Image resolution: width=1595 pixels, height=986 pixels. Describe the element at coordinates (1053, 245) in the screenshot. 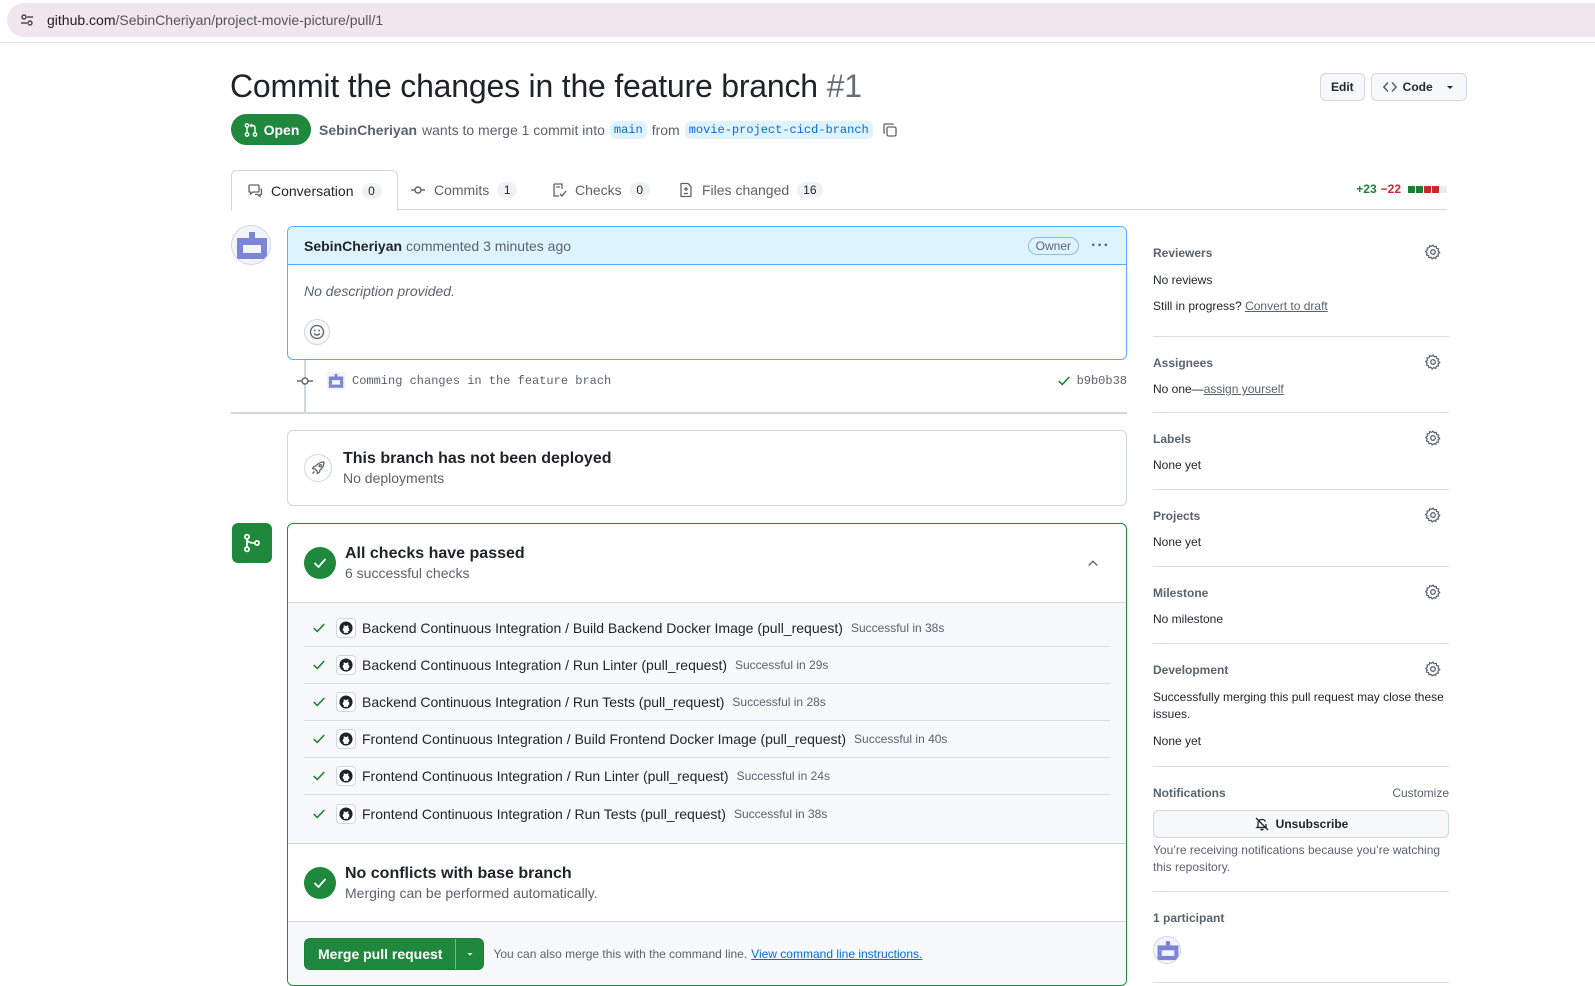

I see `owner-badge: Owner` at that location.